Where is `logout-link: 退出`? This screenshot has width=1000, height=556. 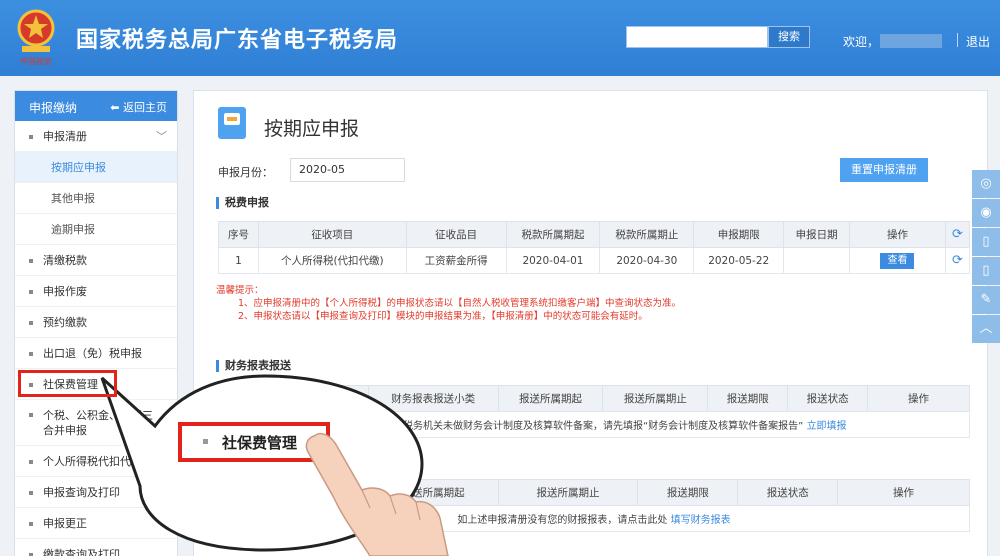
logout-link: 退出 is located at coordinates (978, 41).